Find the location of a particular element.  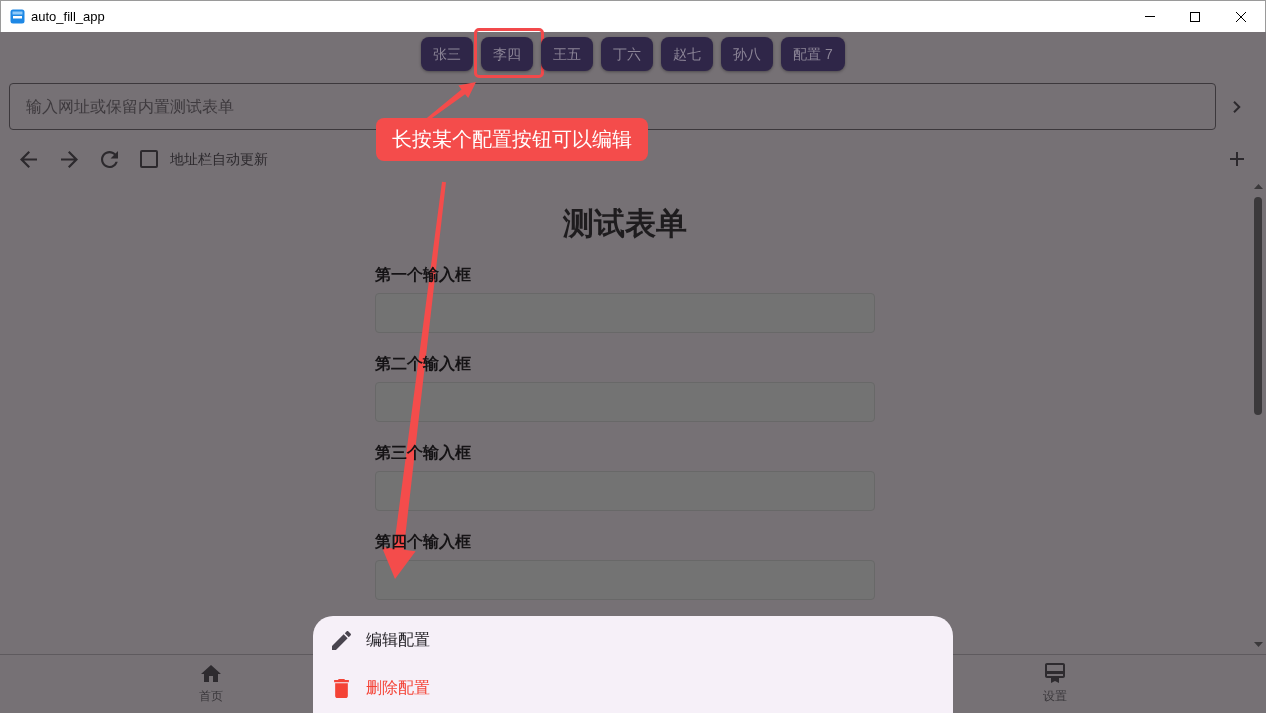

pencil-icon is located at coordinates (341, 640).